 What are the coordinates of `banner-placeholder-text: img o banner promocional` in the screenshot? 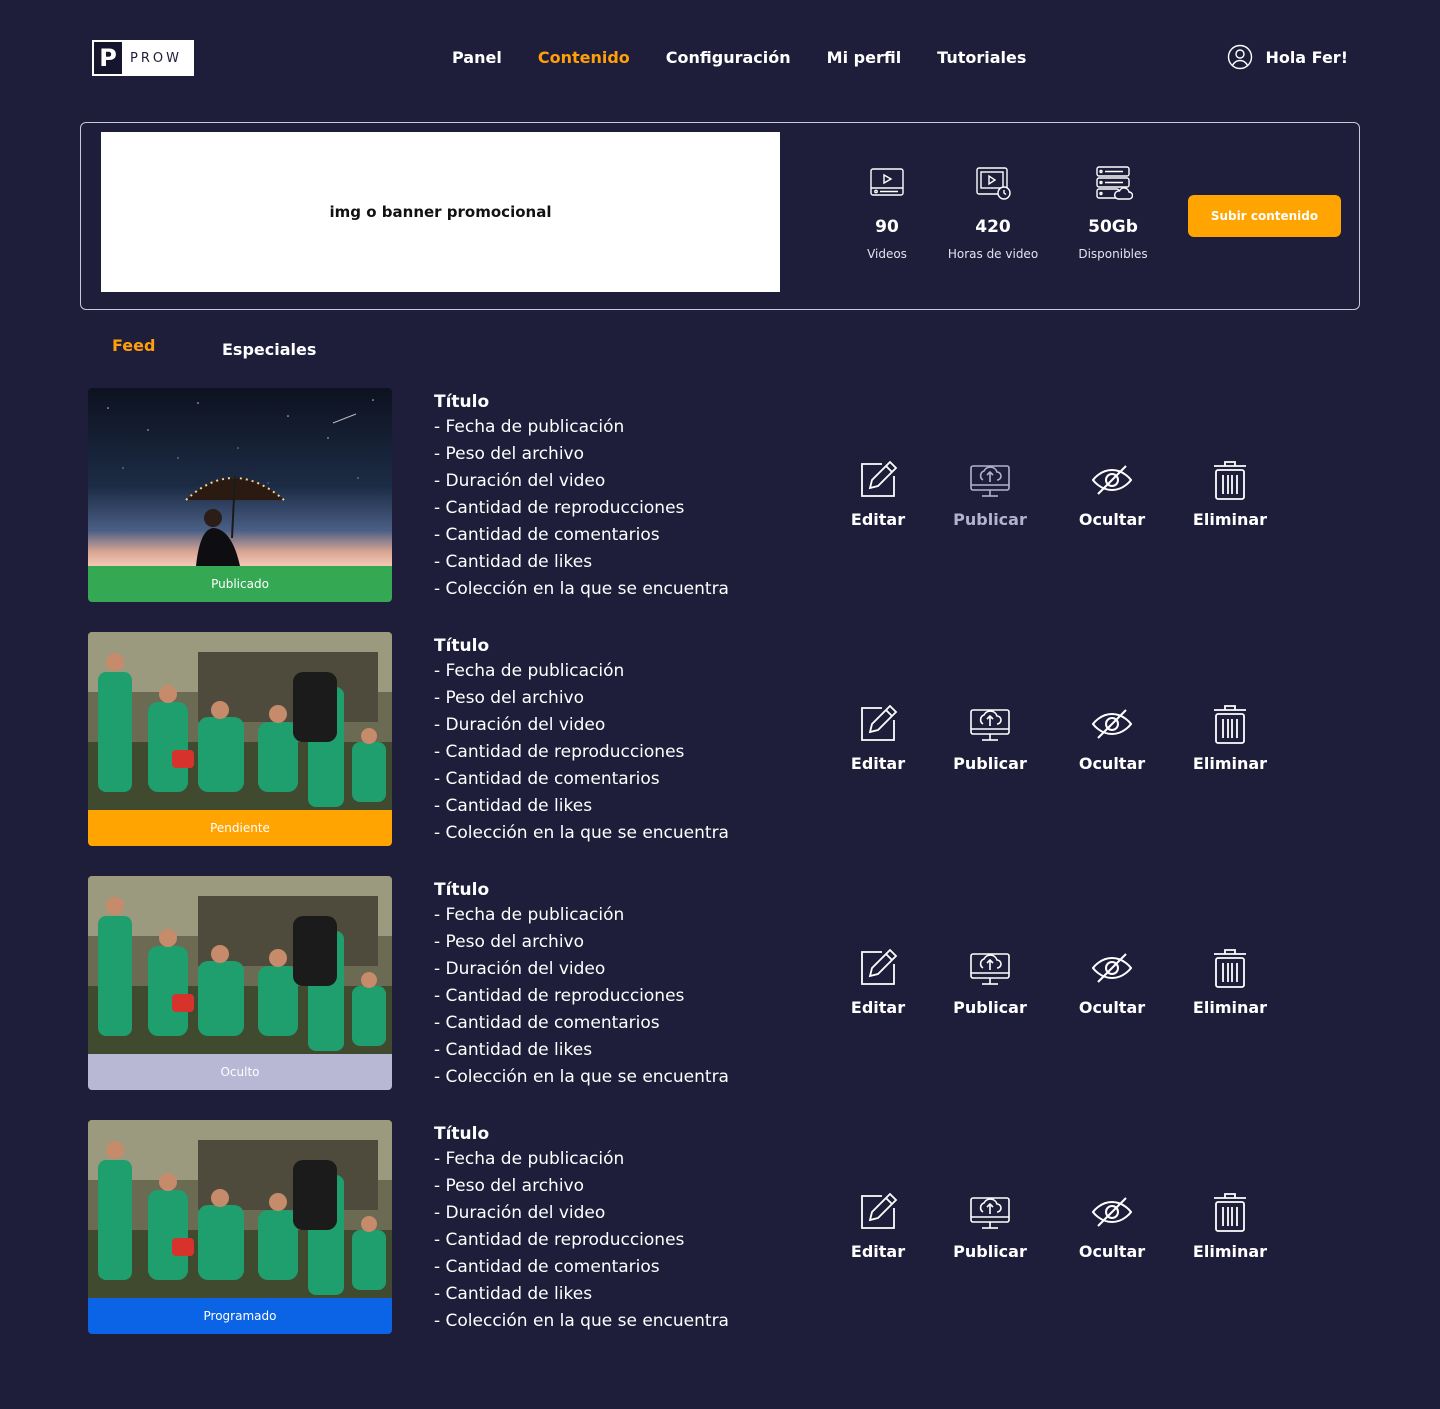 It's located at (440, 212).